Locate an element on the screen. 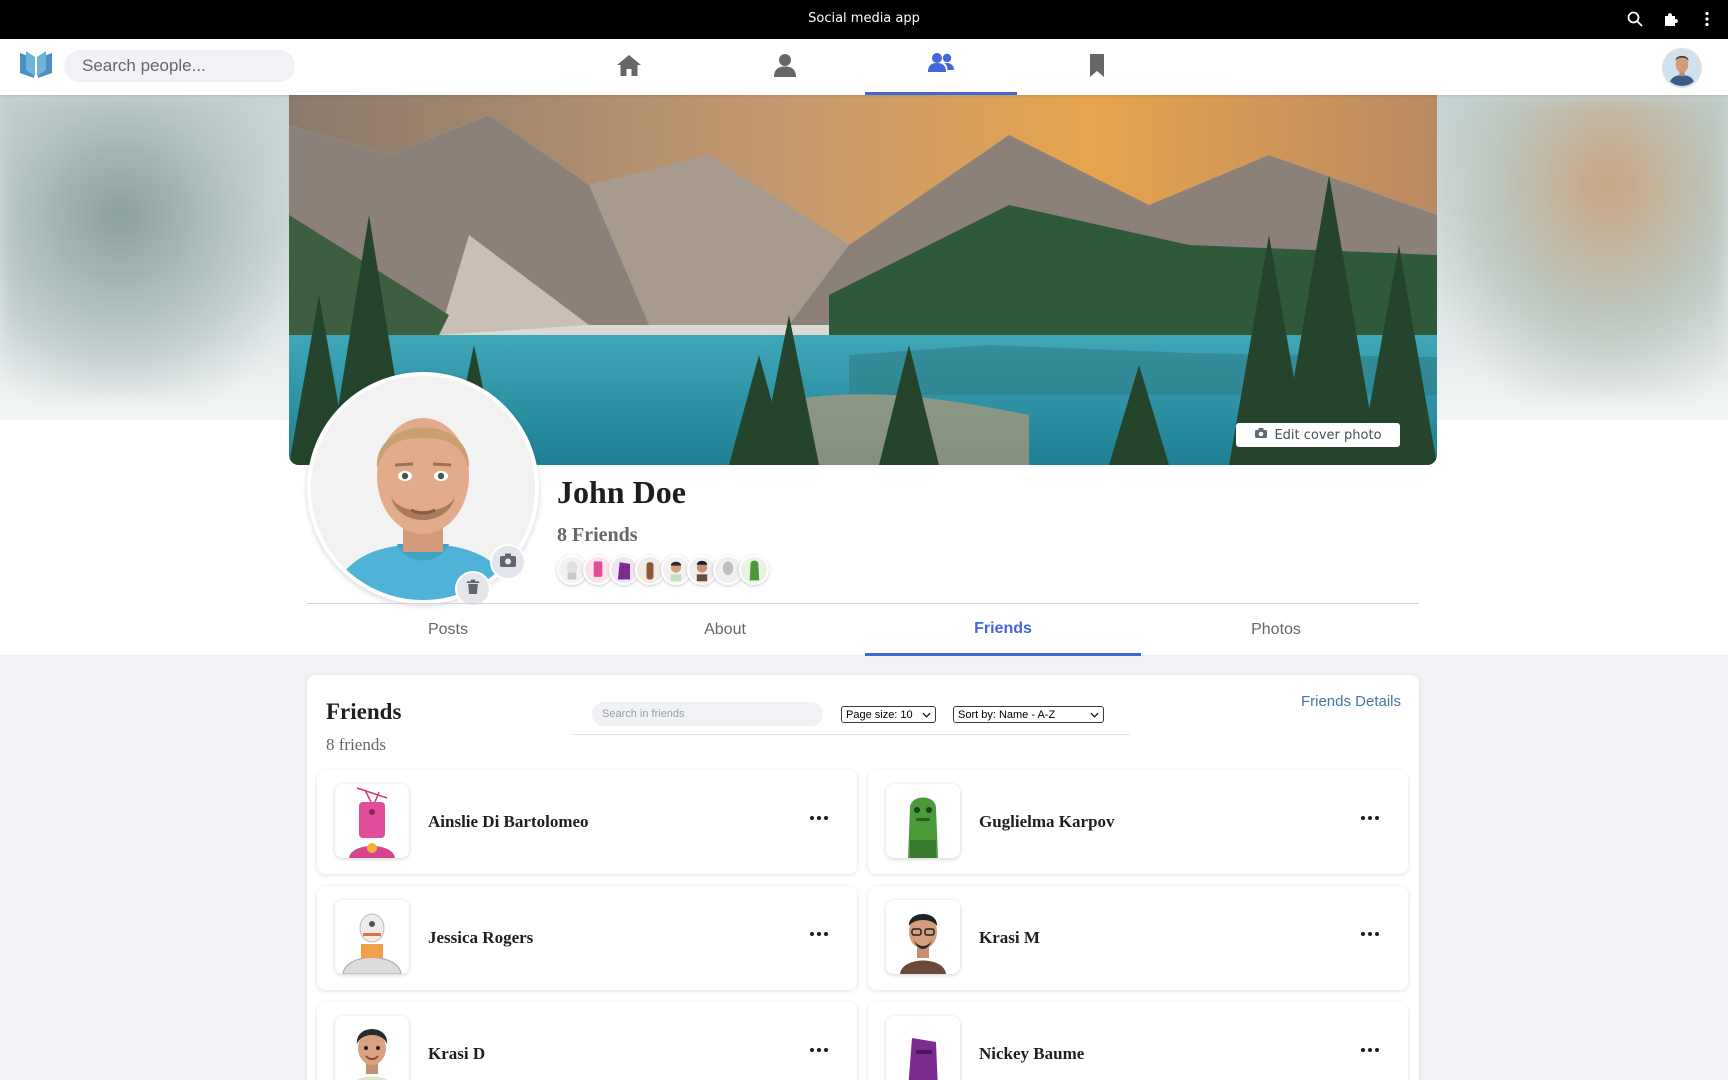  trash-icon is located at coordinates (473, 589).